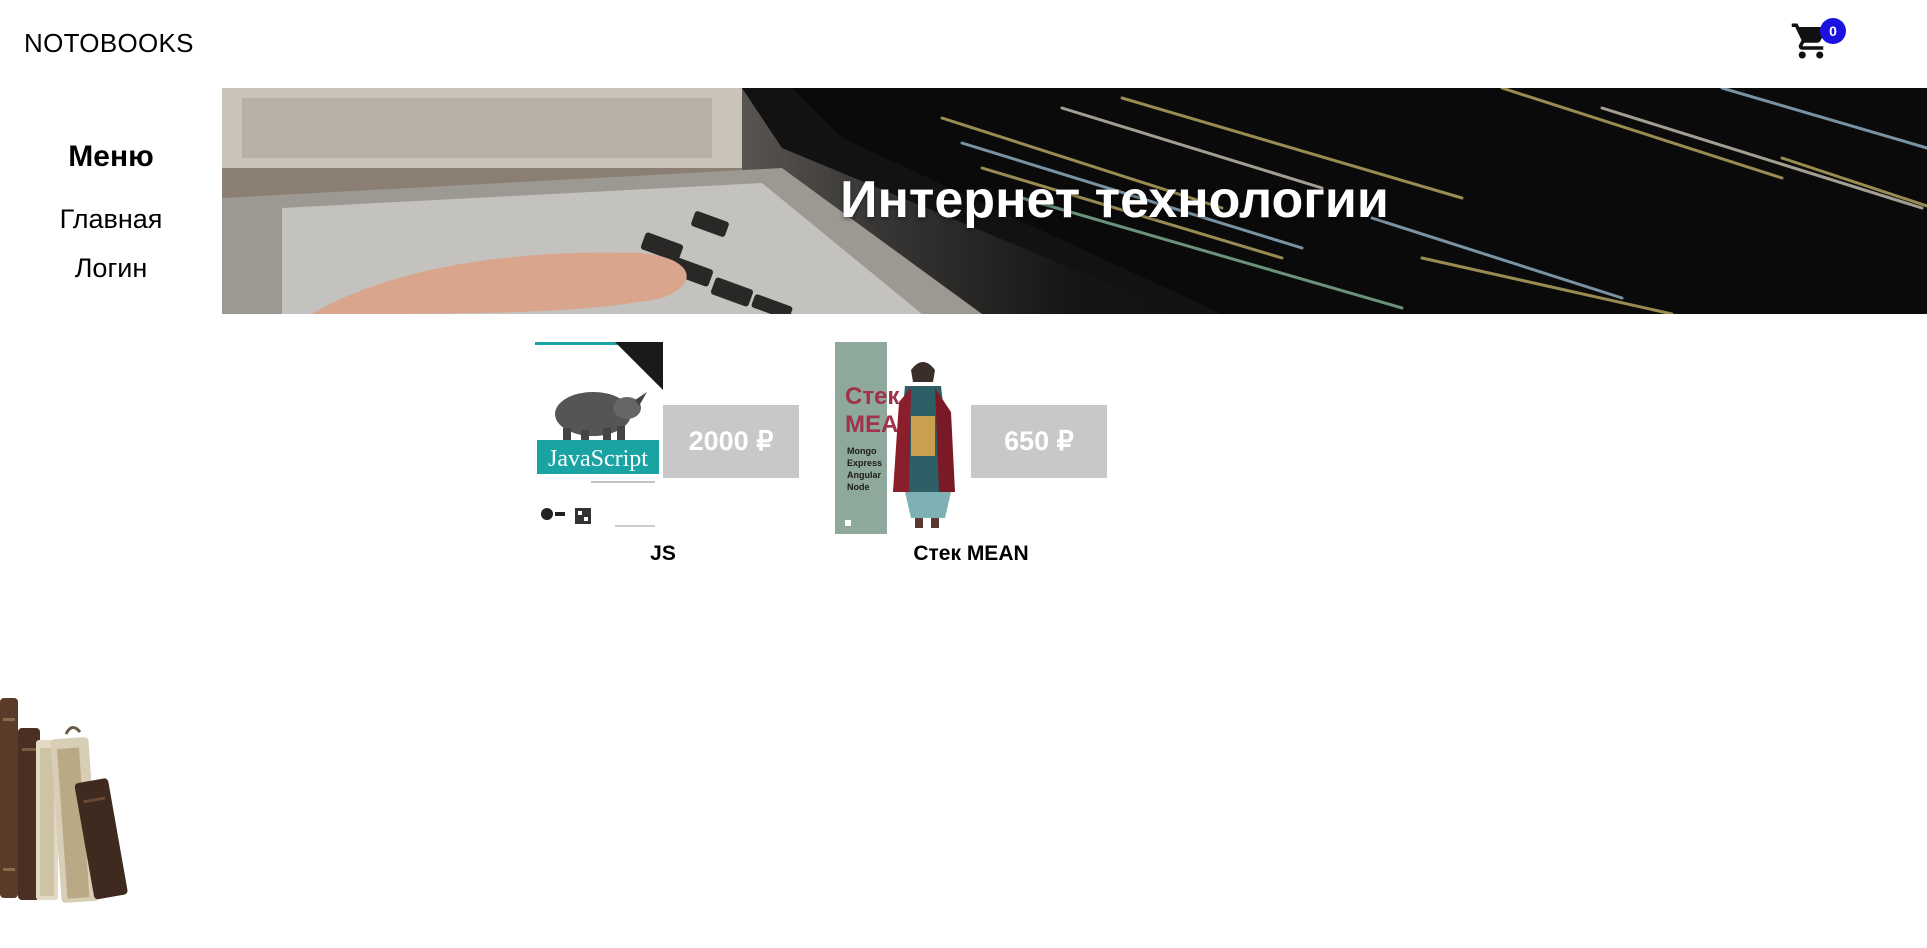 The height and width of the screenshot is (948, 1927). What do you see at coordinates (1833, 31) in the screenshot?
I see `cart-count-badge: 0` at bounding box center [1833, 31].